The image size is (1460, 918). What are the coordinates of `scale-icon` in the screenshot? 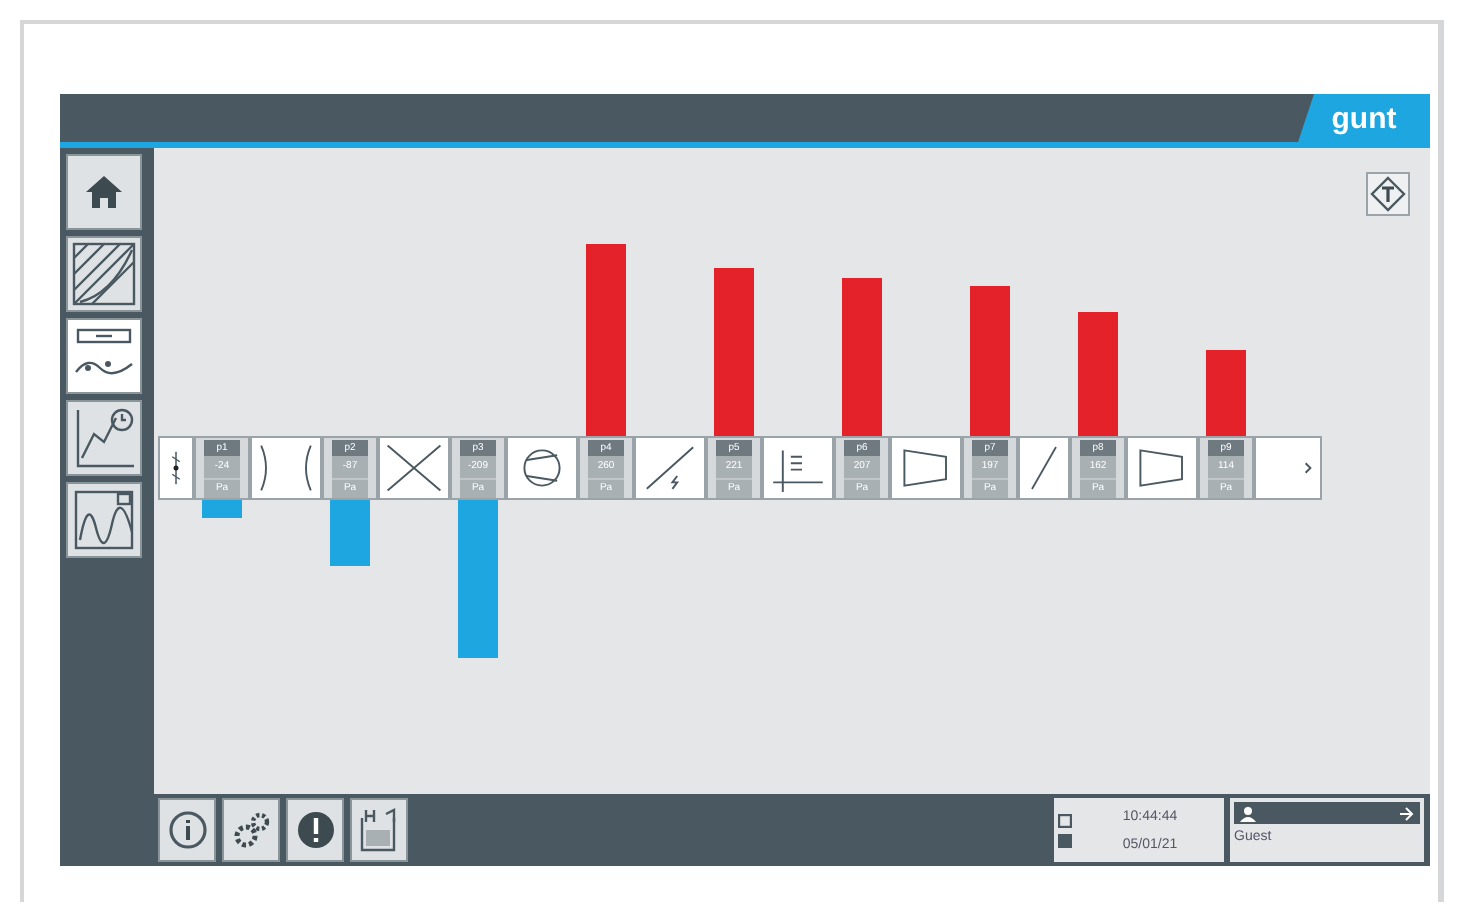 It's located at (1388, 194).